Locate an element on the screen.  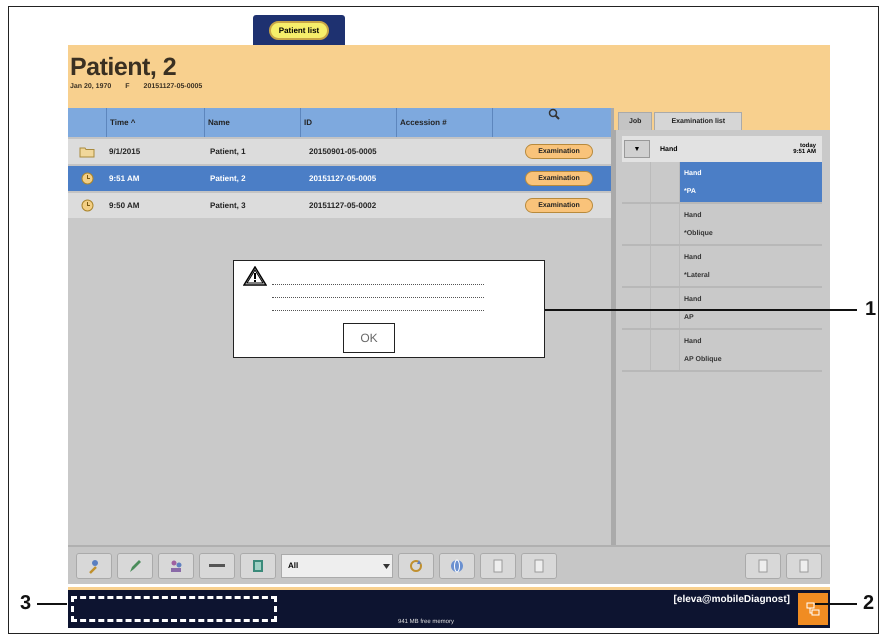
id-cell-text: 20151127-05-0002 is located at coordinates (343, 205).